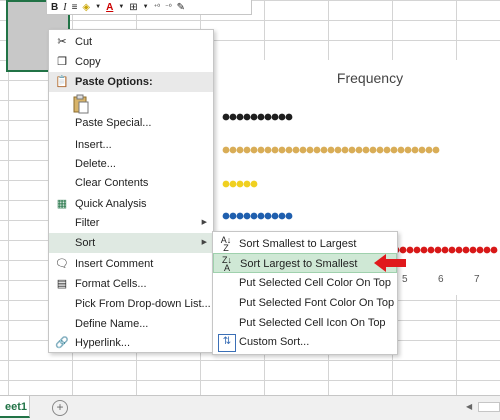  What do you see at coordinates (305, 283) in the screenshot?
I see `put-cell-color-on-top: Put Selected Cell Color On Top` at bounding box center [305, 283].